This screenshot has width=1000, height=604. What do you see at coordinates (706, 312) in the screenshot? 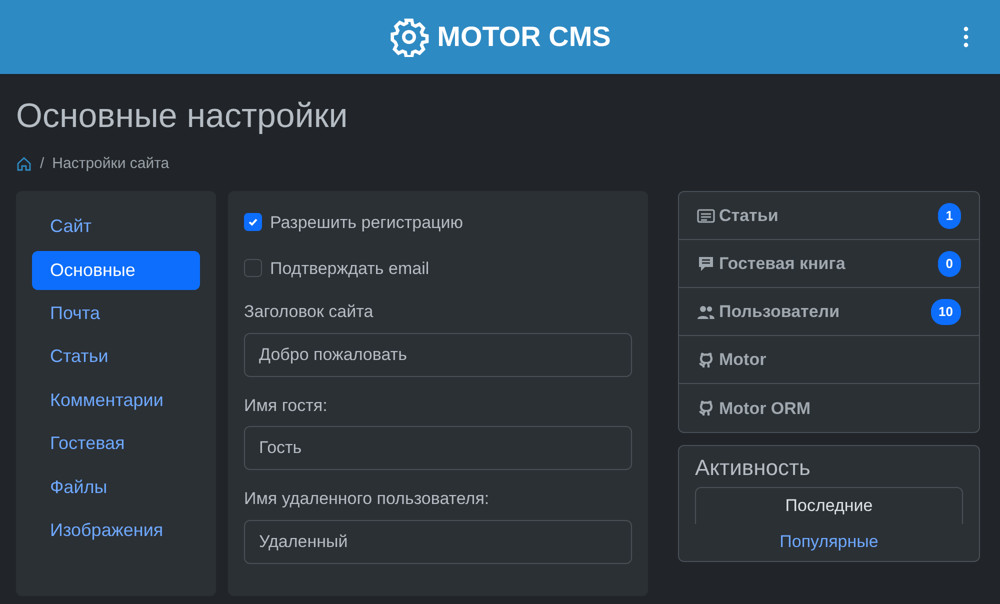
I see `people-icon` at bounding box center [706, 312].